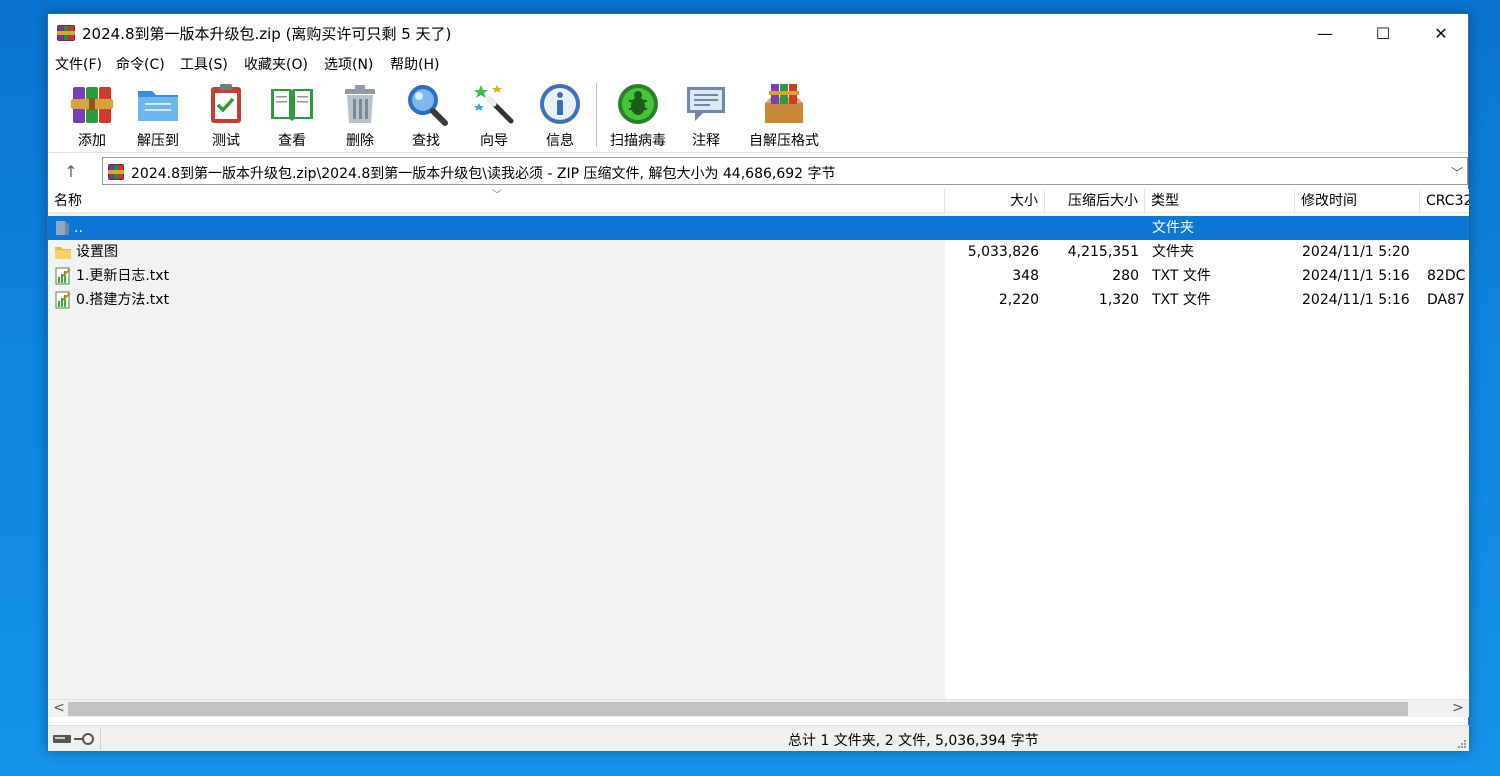 Image resolution: width=1500 pixels, height=776 pixels. What do you see at coordinates (78, 64) in the screenshot?
I see `menu-file: 文件(F)` at bounding box center [78, 64].